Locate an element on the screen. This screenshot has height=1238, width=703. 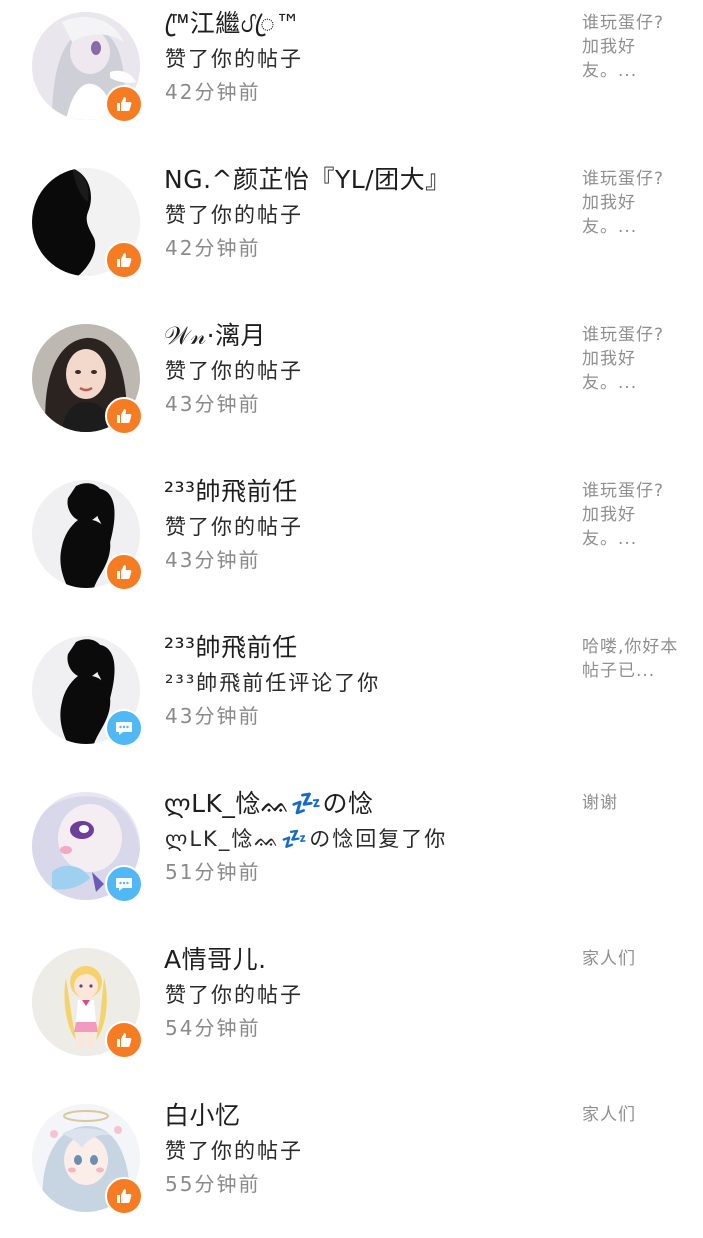
user-name: ™ꦿ江繼ᦔꦿ™ is located at coordinates (232, 24).